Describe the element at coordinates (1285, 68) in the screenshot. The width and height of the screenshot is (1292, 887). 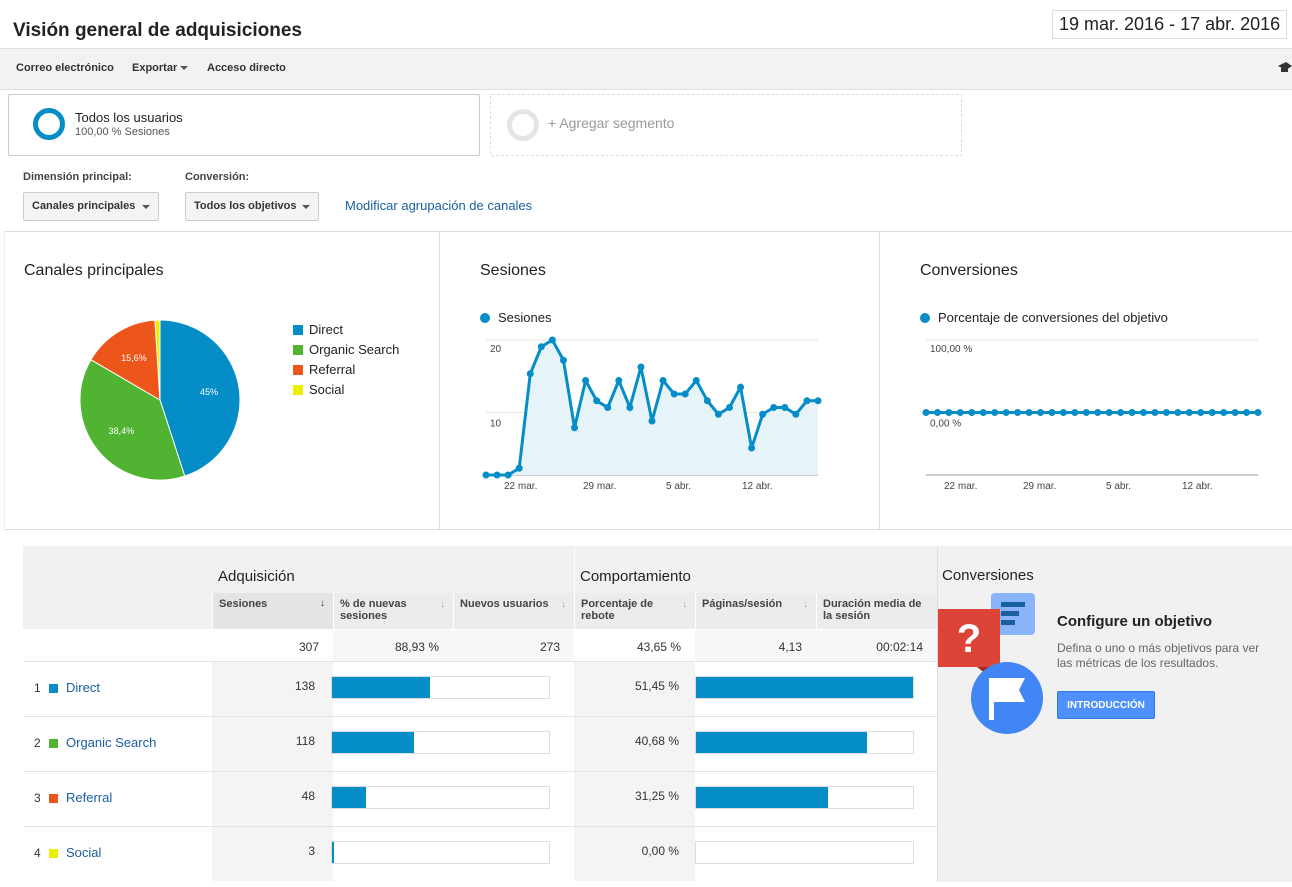
I see `graduation-cap-icon` at that location.